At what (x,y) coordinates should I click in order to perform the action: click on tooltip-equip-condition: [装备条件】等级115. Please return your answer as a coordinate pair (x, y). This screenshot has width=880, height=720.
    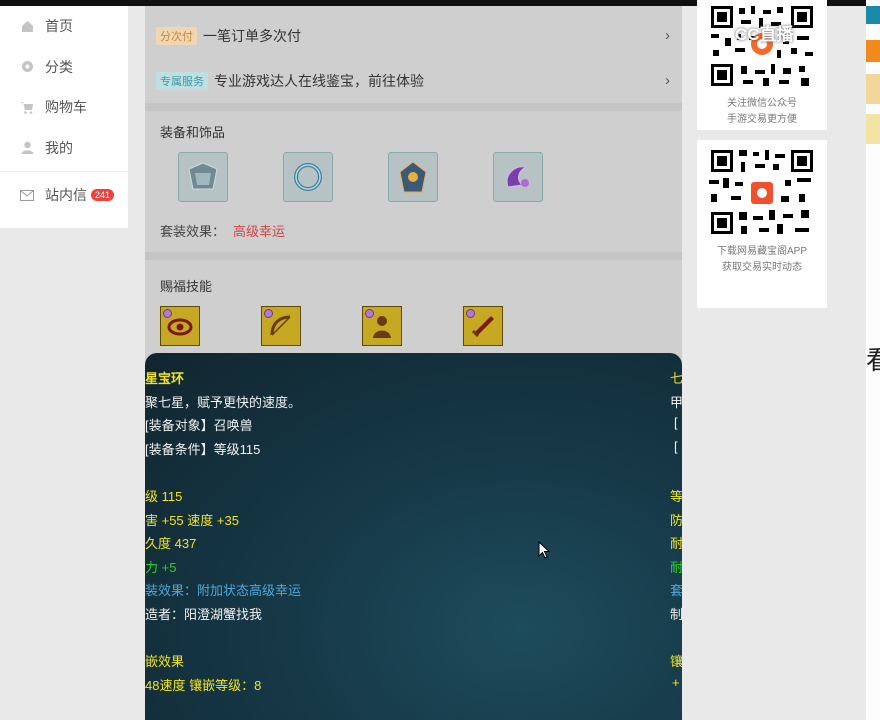
    Looking at the image, I should click on (203, 449).